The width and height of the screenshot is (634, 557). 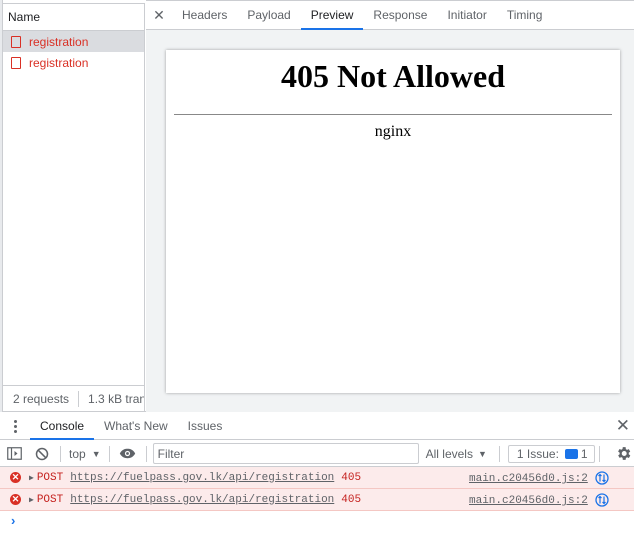 What do you see at coordinates (393, 114) in the screenshot?
I see `preview-divider` at bounding box center [393, 114].